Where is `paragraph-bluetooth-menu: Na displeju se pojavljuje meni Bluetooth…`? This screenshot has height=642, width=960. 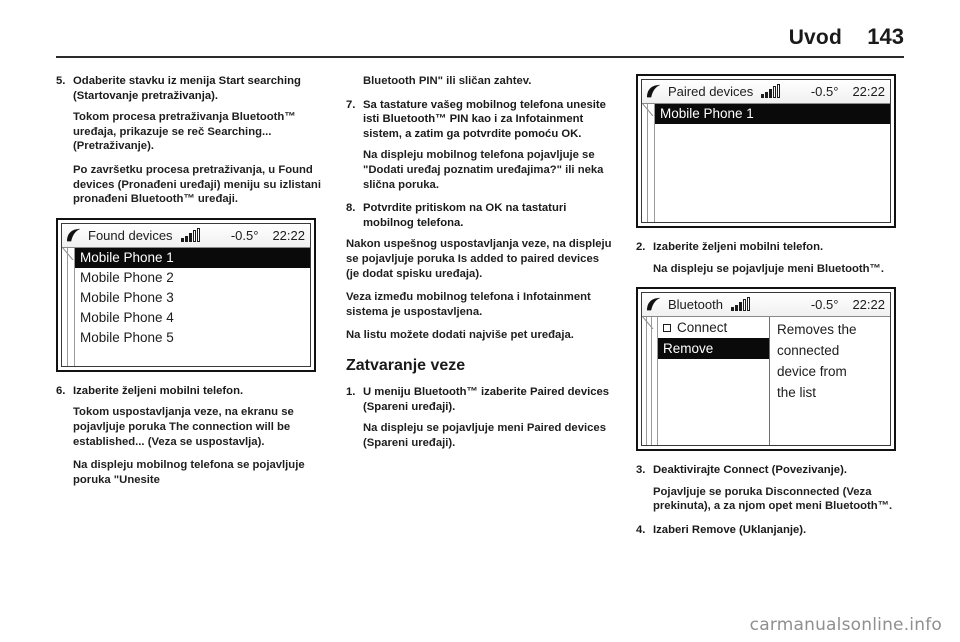
paragraph-bluetooth-menu: Na displeju se pojavljuje meni Bluetooth… is located at coordinates (768, 268).